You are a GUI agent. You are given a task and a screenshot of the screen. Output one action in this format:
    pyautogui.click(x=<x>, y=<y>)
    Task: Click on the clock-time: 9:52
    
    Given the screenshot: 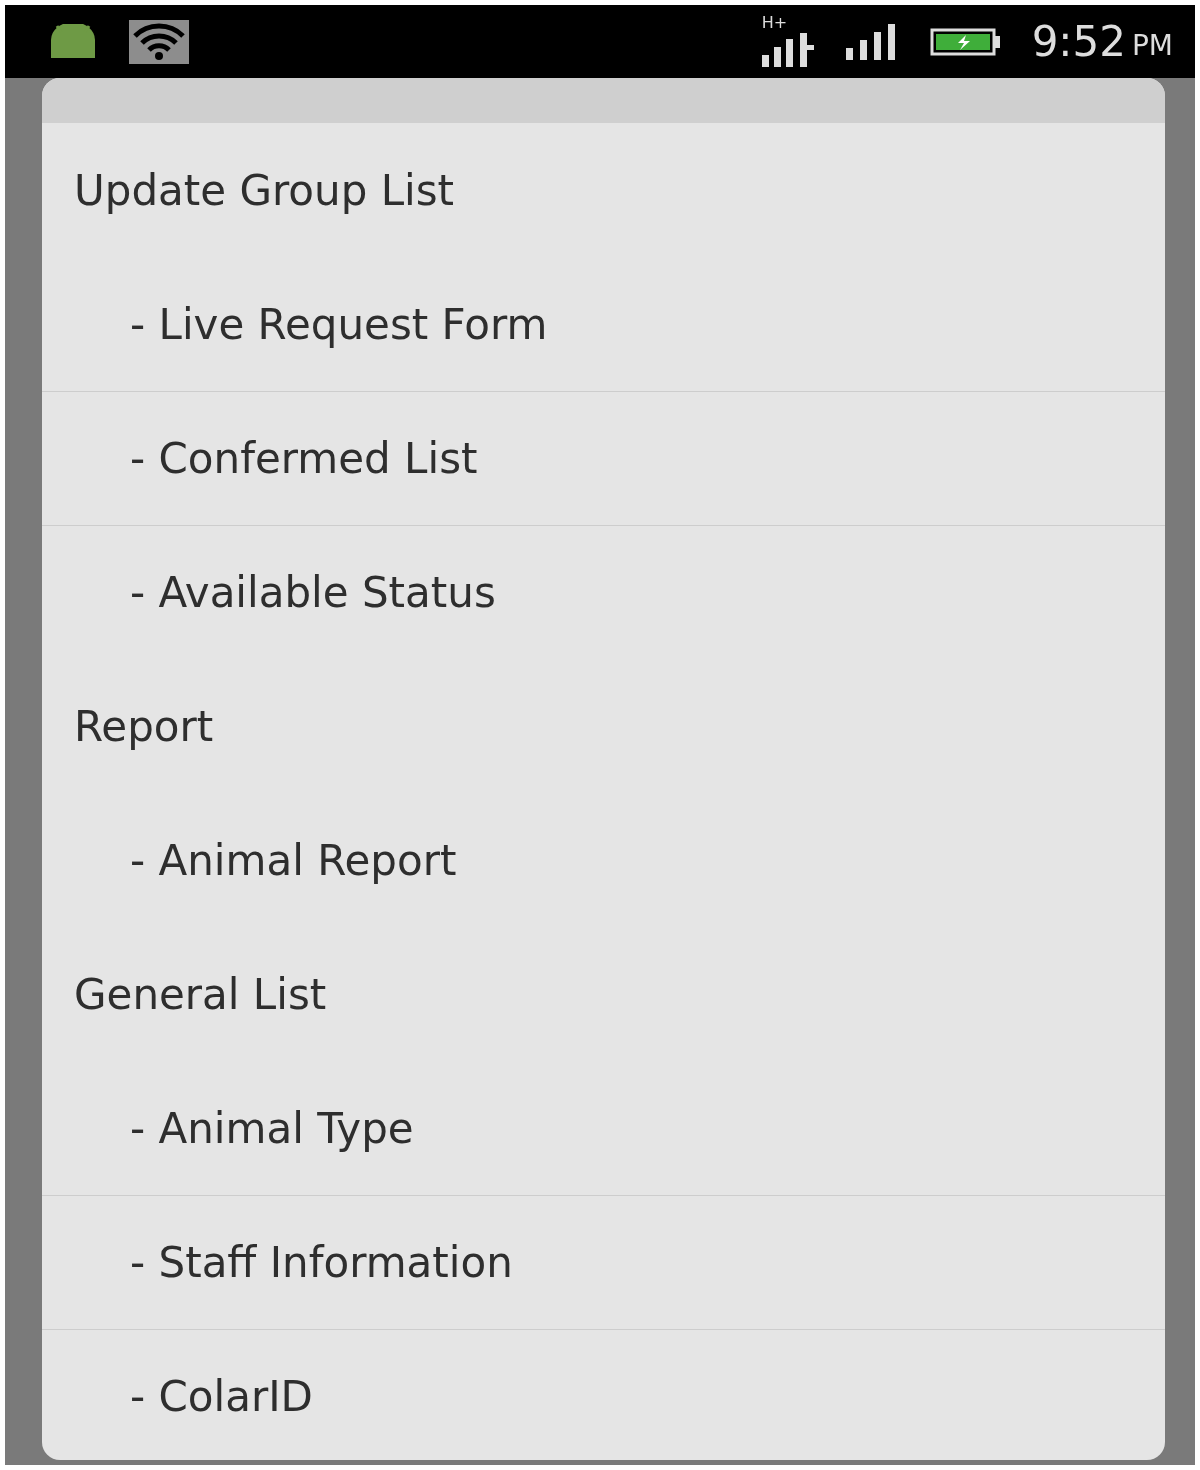 What is the action you would take?
    pyautogui.click(x=1078, y=41)
    